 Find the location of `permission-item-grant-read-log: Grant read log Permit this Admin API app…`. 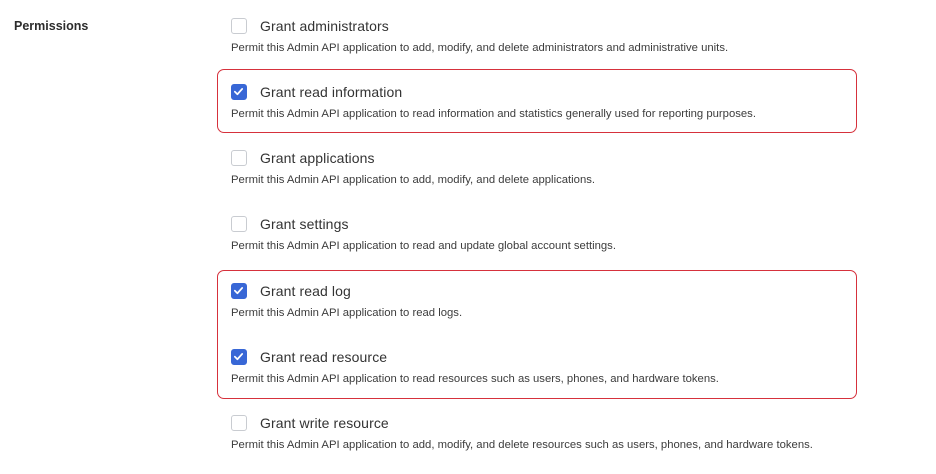

permission-item-grant-read-log: Grant read log Permit this Admin API app… is located at coordinates (576, 300).